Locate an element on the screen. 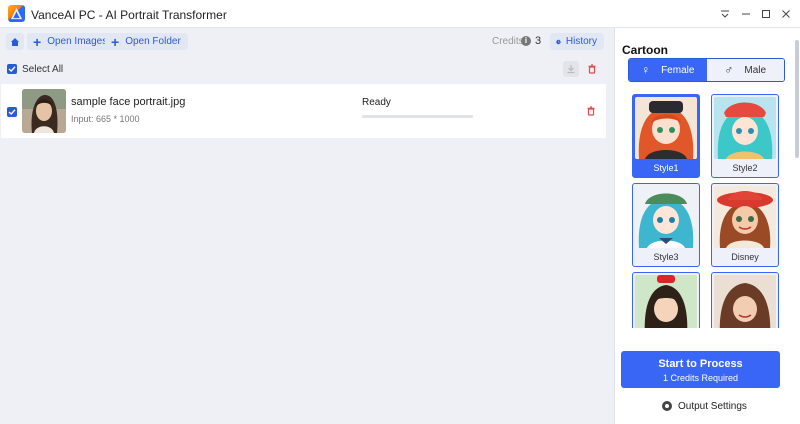 This screenshot has width=800, height=424. file-status: Ready is located at coordinates (376, 102).